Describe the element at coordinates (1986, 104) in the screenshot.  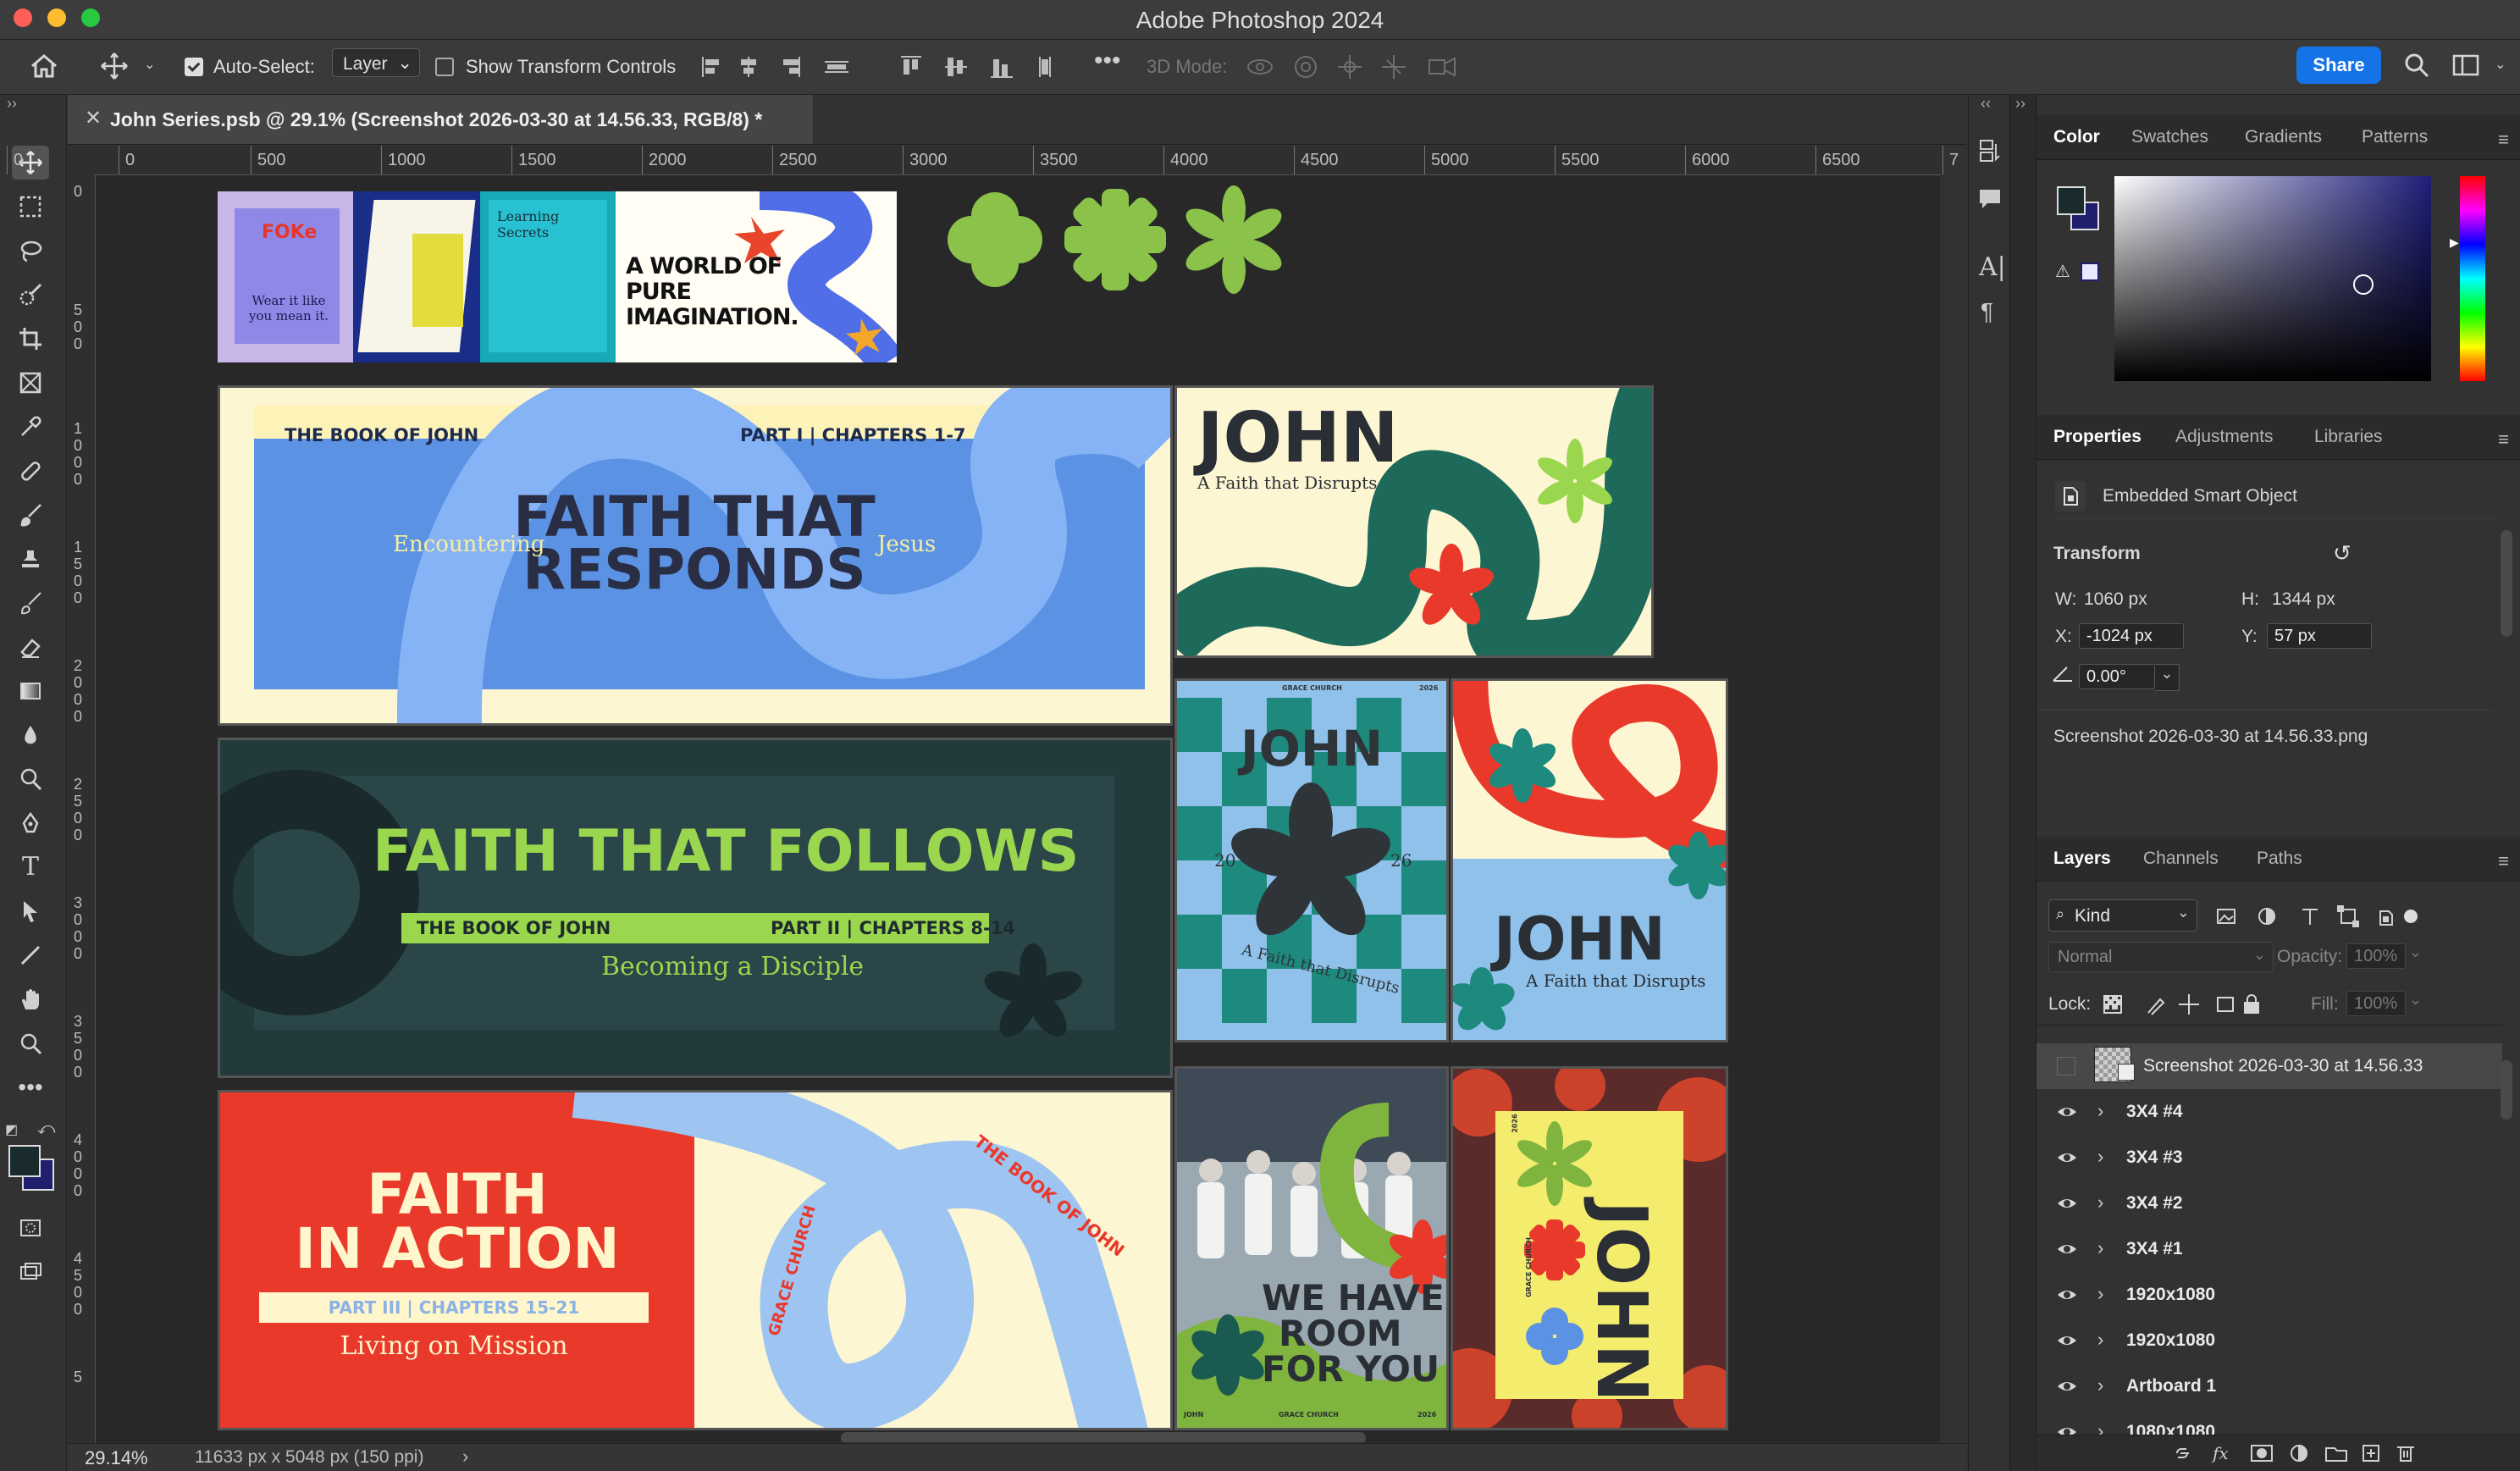
I see `collapse-icon: ‹‹` at that location.